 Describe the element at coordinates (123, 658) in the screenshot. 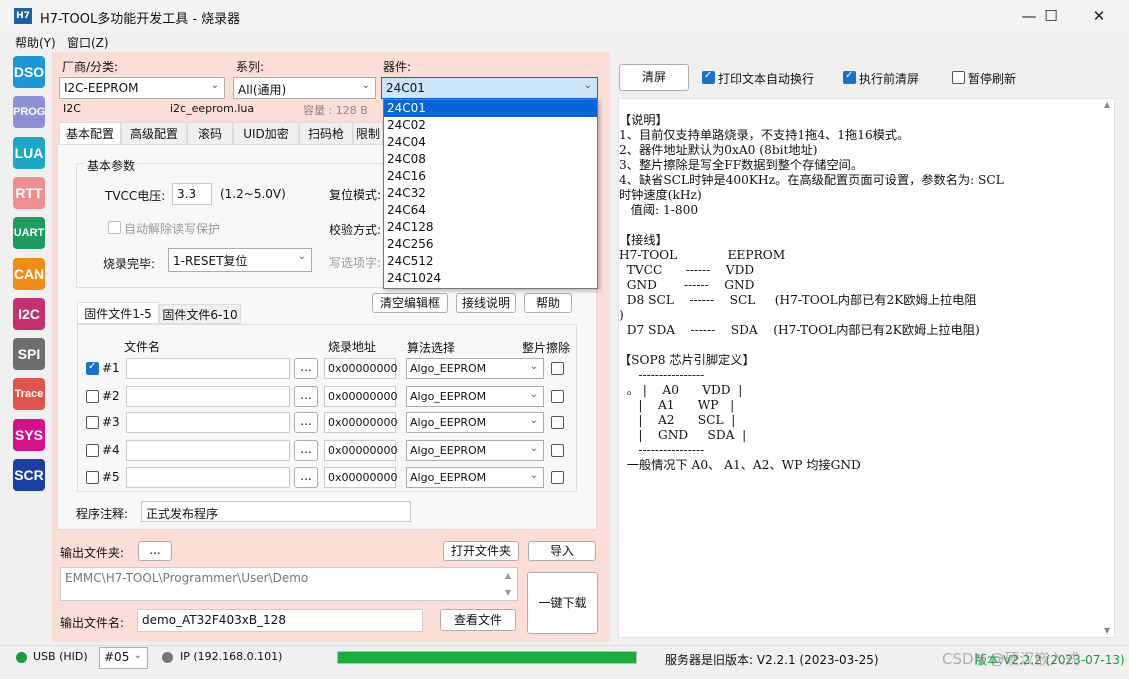

I see `port-select: #05 ⌄` at that location.